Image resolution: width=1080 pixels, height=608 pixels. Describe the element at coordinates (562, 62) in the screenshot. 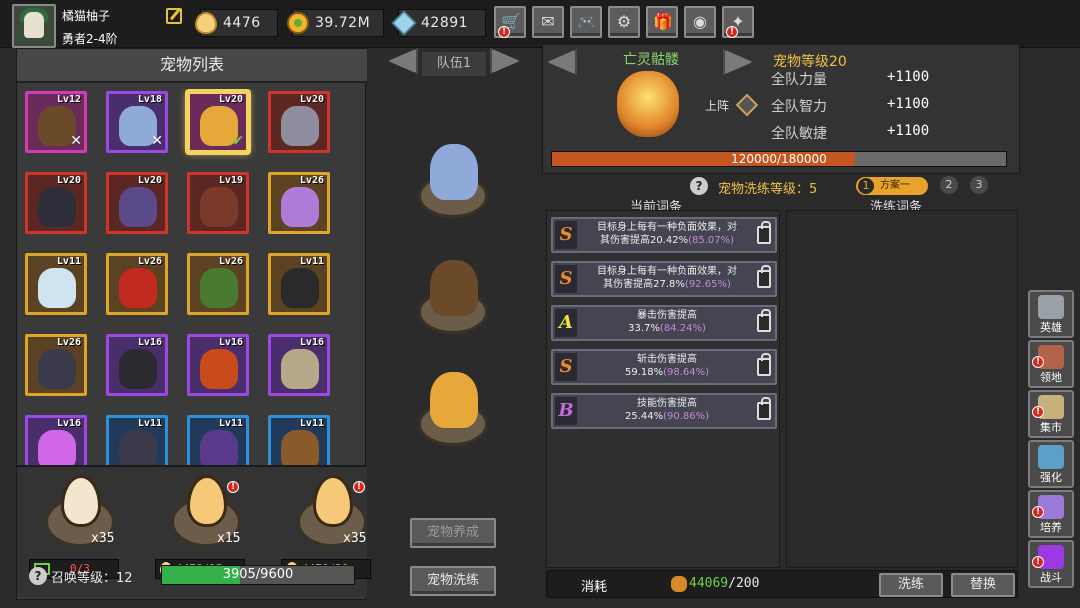

I see `pet-prev-arrow` at that location.